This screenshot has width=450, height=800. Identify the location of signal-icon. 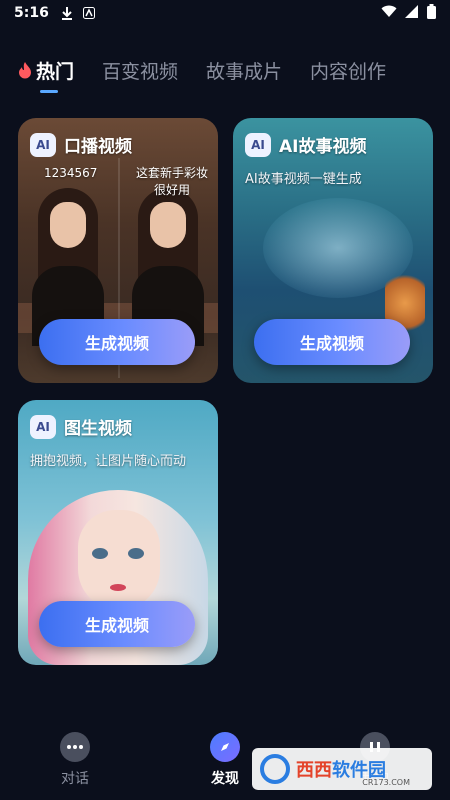
(412, 13).